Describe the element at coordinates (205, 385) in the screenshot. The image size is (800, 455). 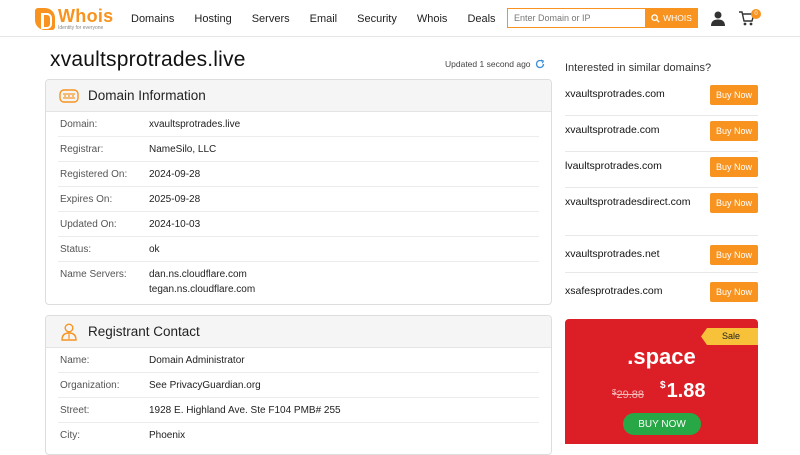
I see `contact-value: See PrivacyGuardian.org` at that location.